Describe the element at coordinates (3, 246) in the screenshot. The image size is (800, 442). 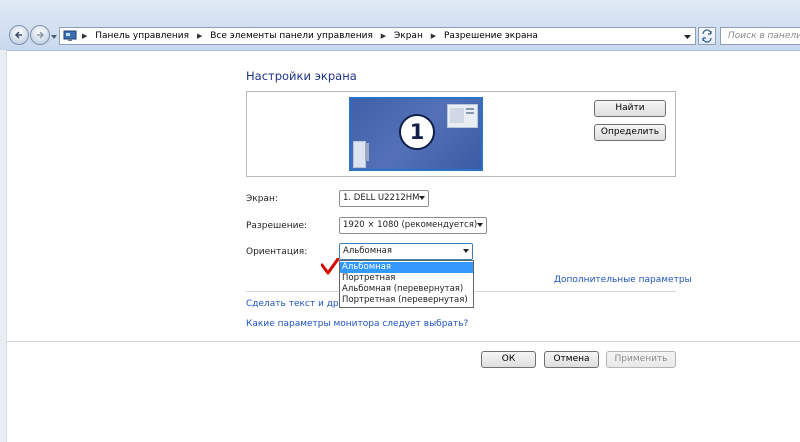
I see `left-pane-edge` at that location.